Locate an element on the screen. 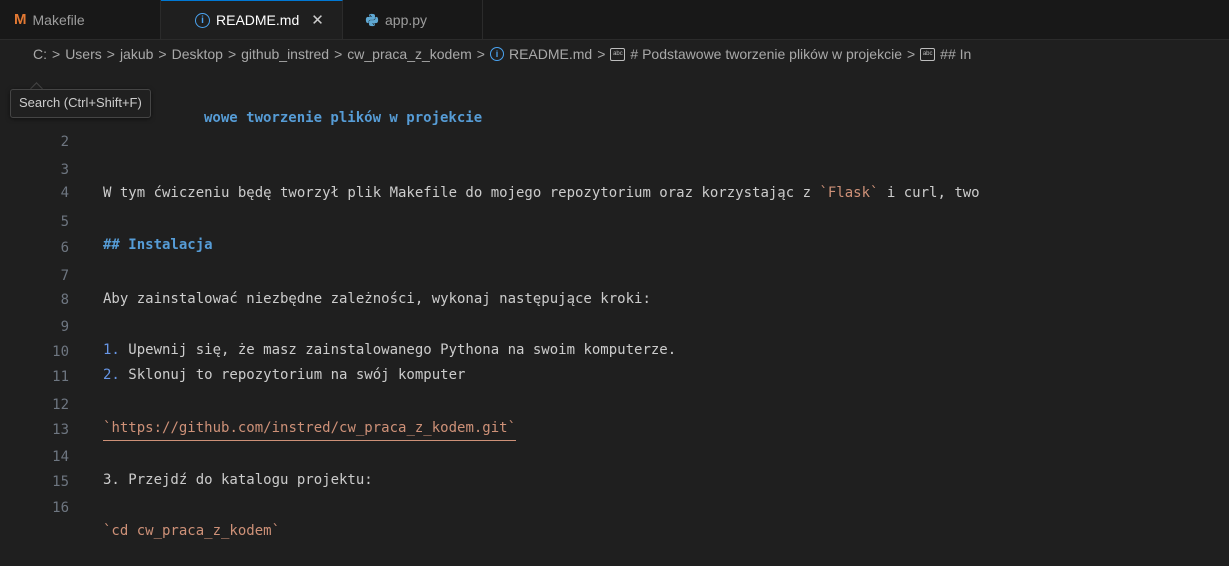  backtick: ` is located at coordinates (512, 428).